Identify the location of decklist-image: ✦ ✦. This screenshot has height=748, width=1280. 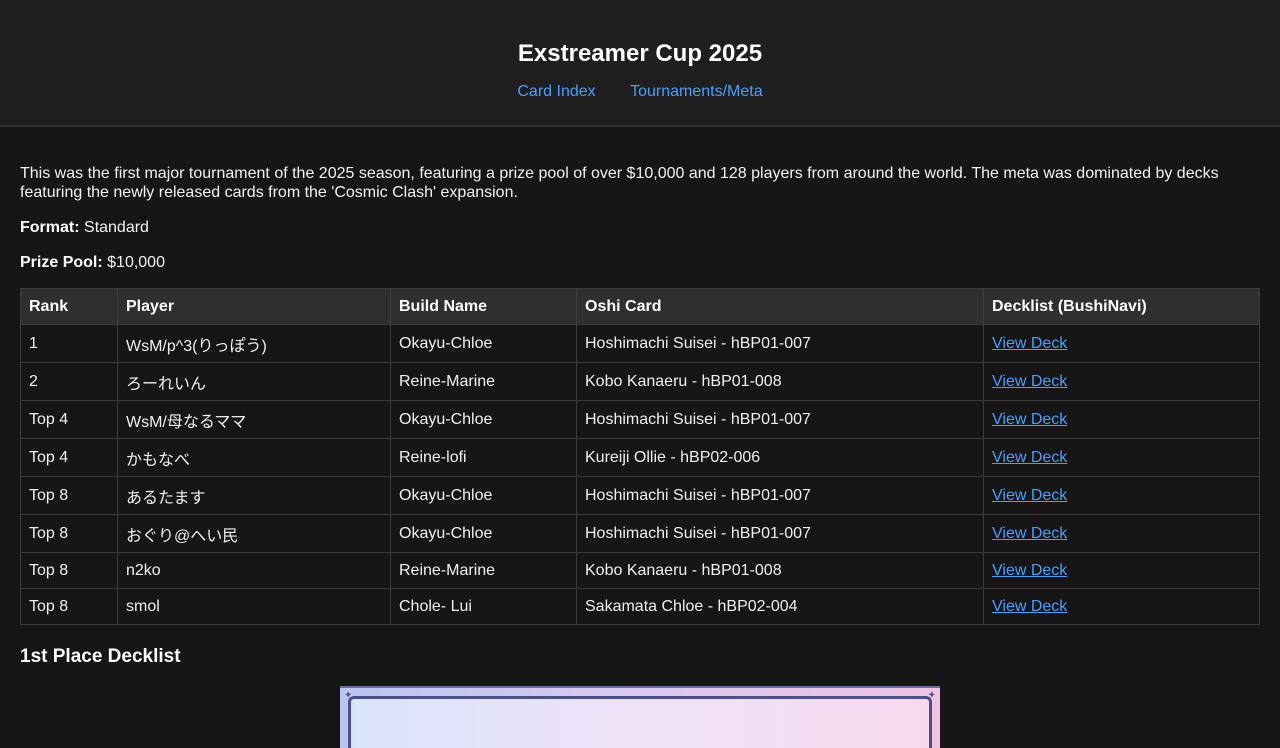
(640, 717).